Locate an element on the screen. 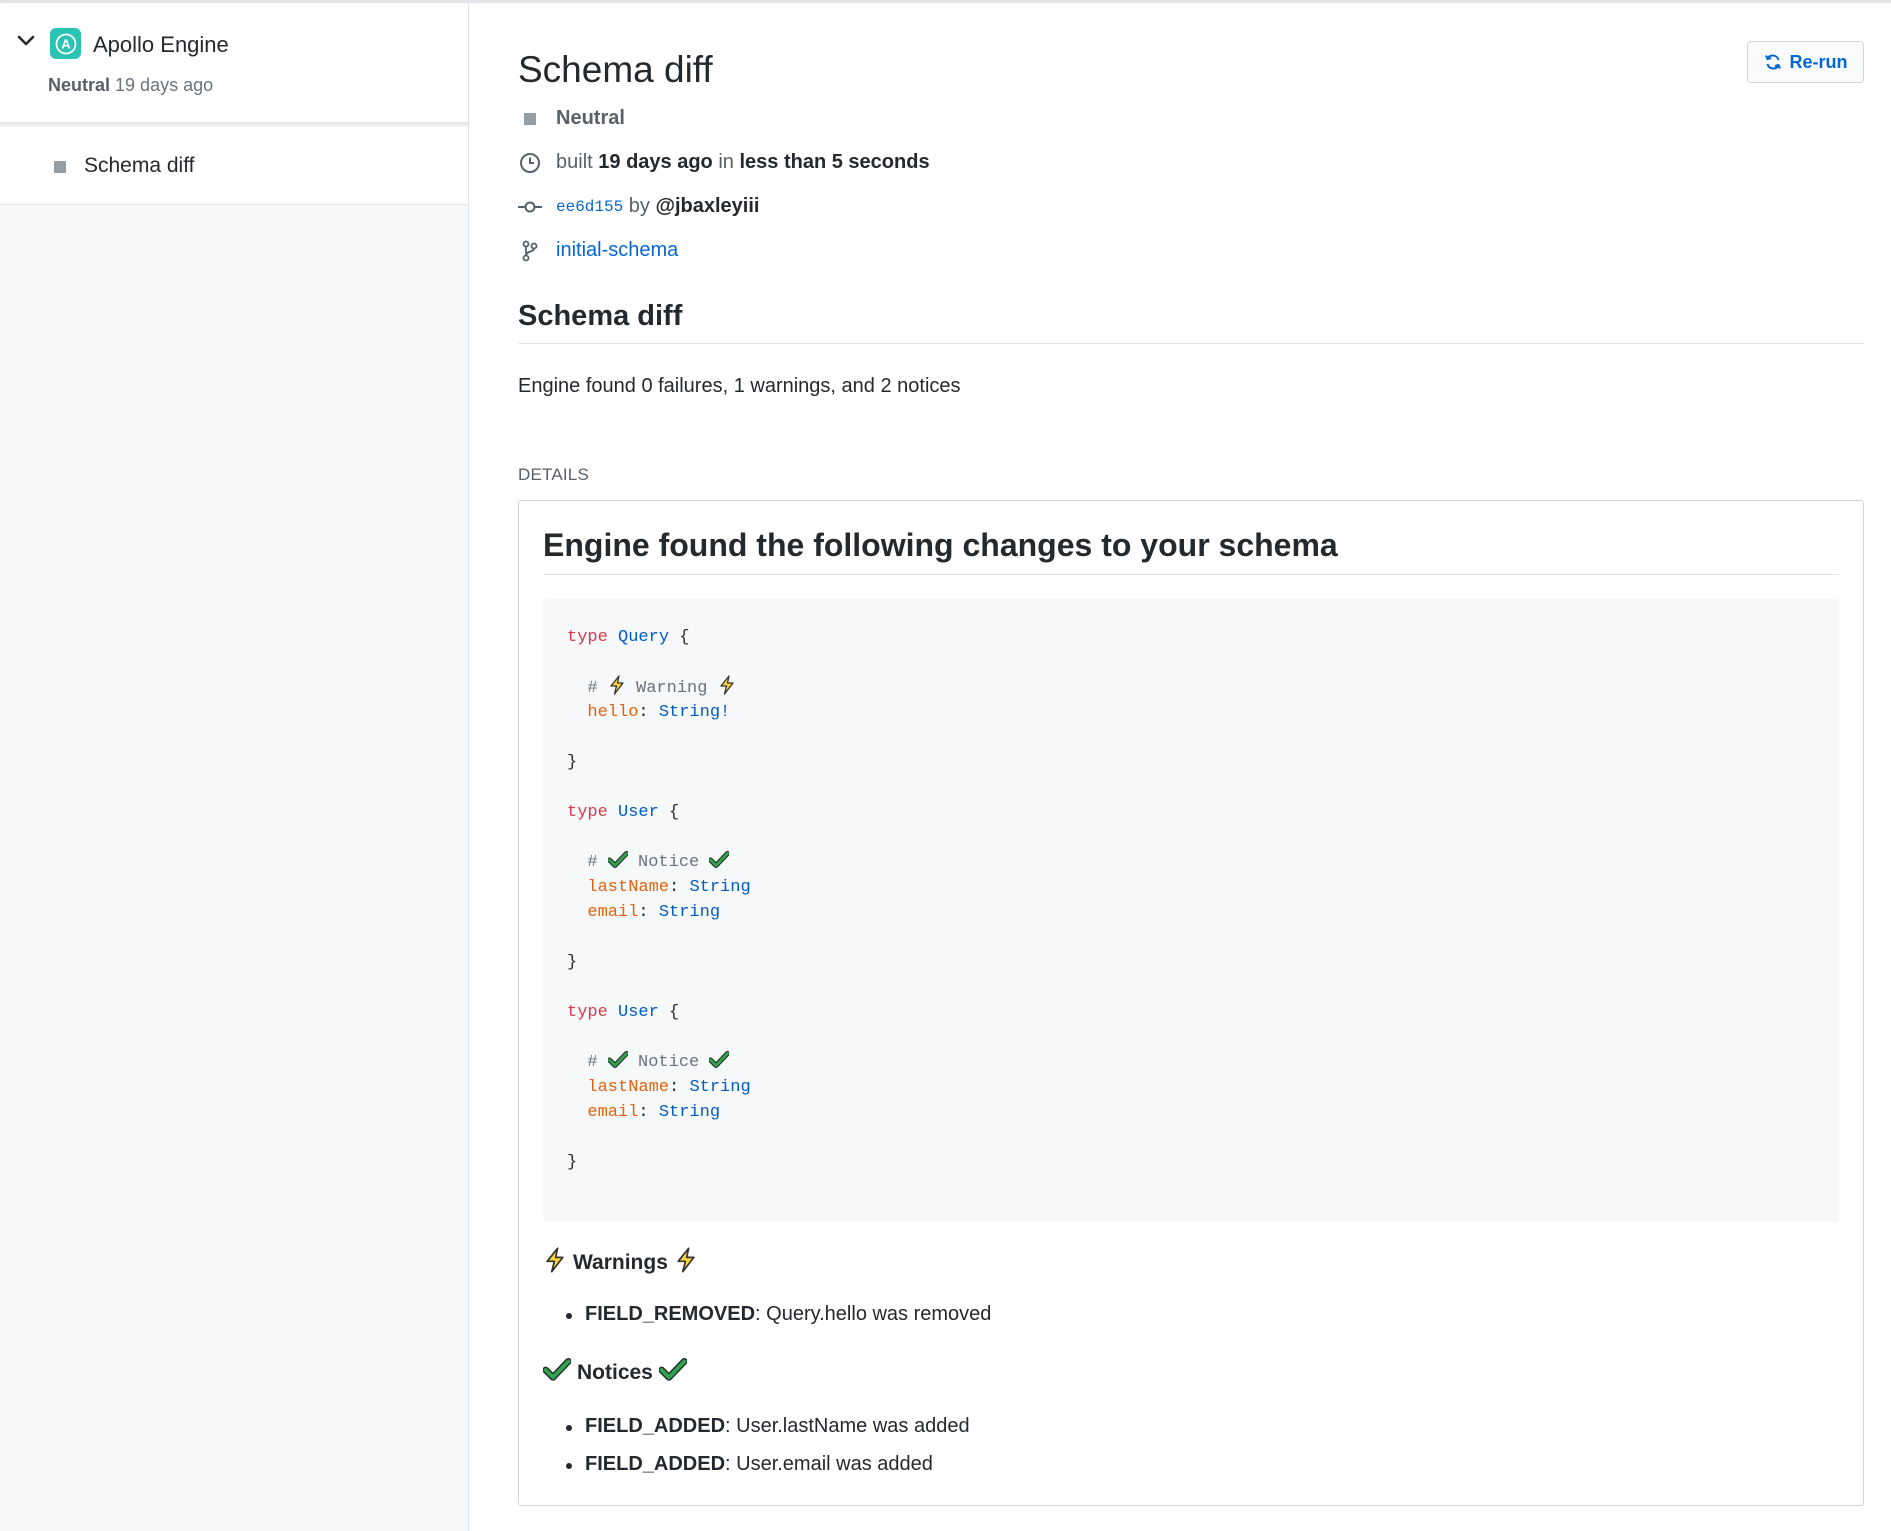  commit-icon is located at coordinates (530, 206).